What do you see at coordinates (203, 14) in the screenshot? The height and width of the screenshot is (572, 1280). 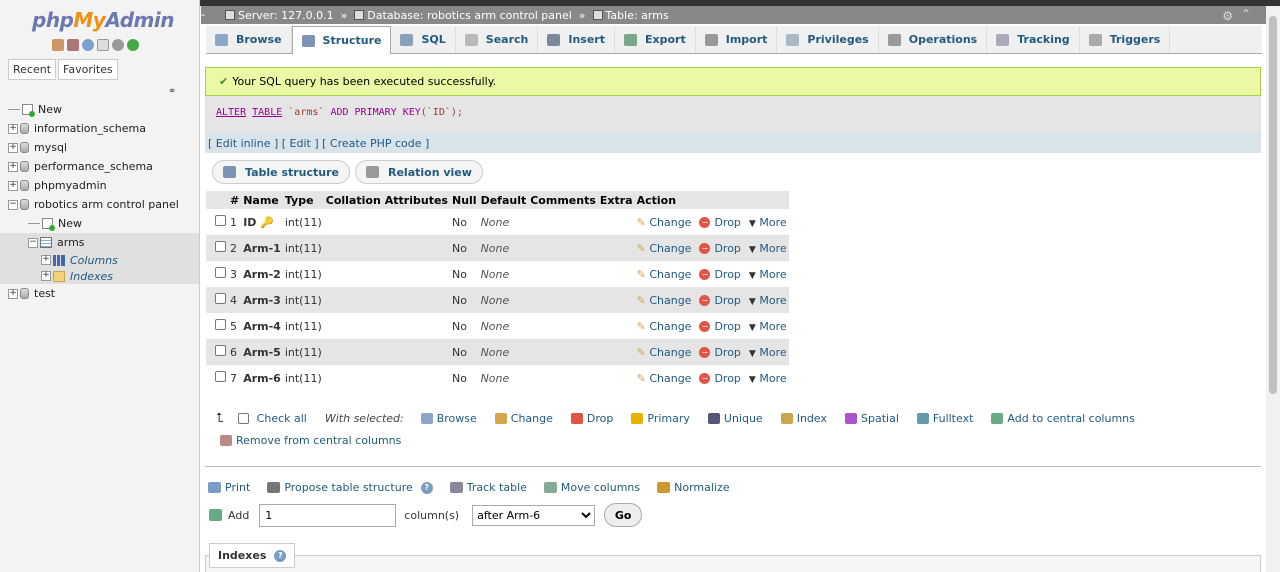 I see `collapse-icon: –` at bounding box center [203, 14].